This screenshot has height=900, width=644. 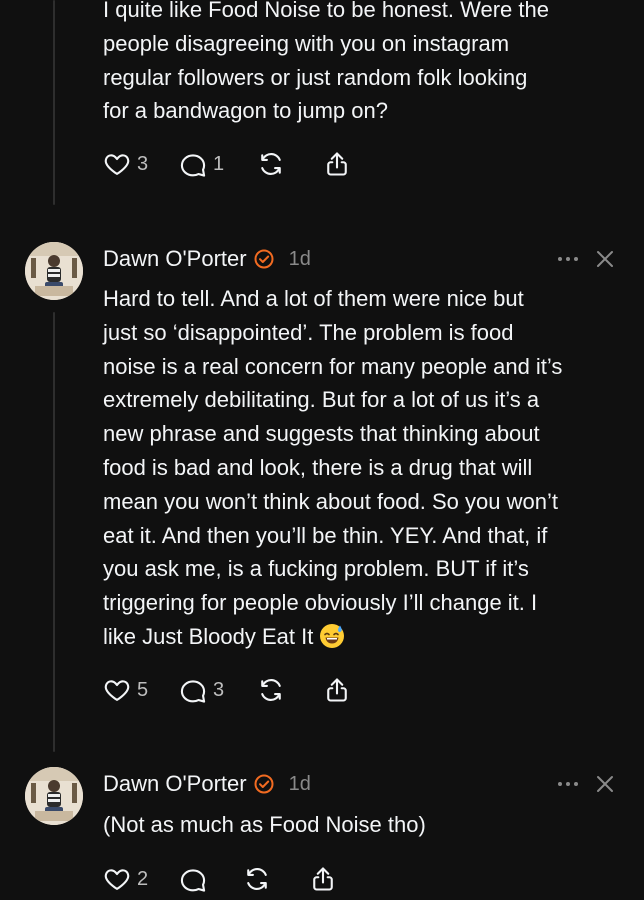 I want to click on reply-button: 3, so click(x=202, y=690).